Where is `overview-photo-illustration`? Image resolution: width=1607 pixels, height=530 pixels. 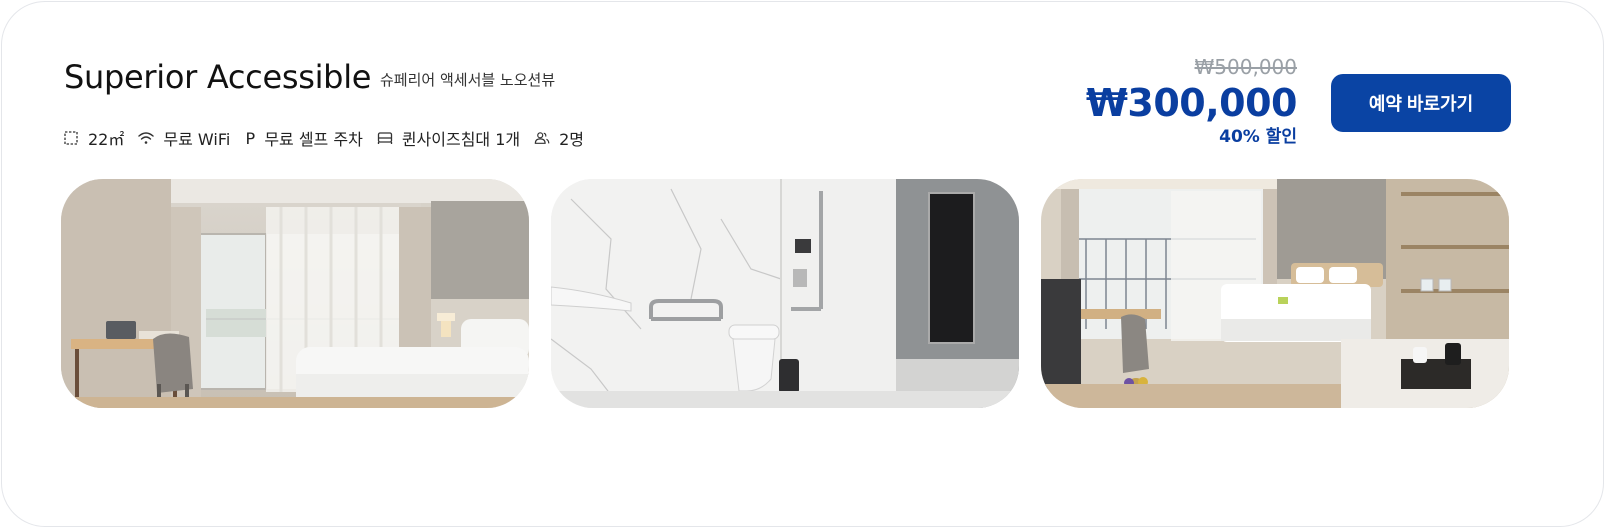
overview-photo-illustration is located at coordinates (1275, 293).